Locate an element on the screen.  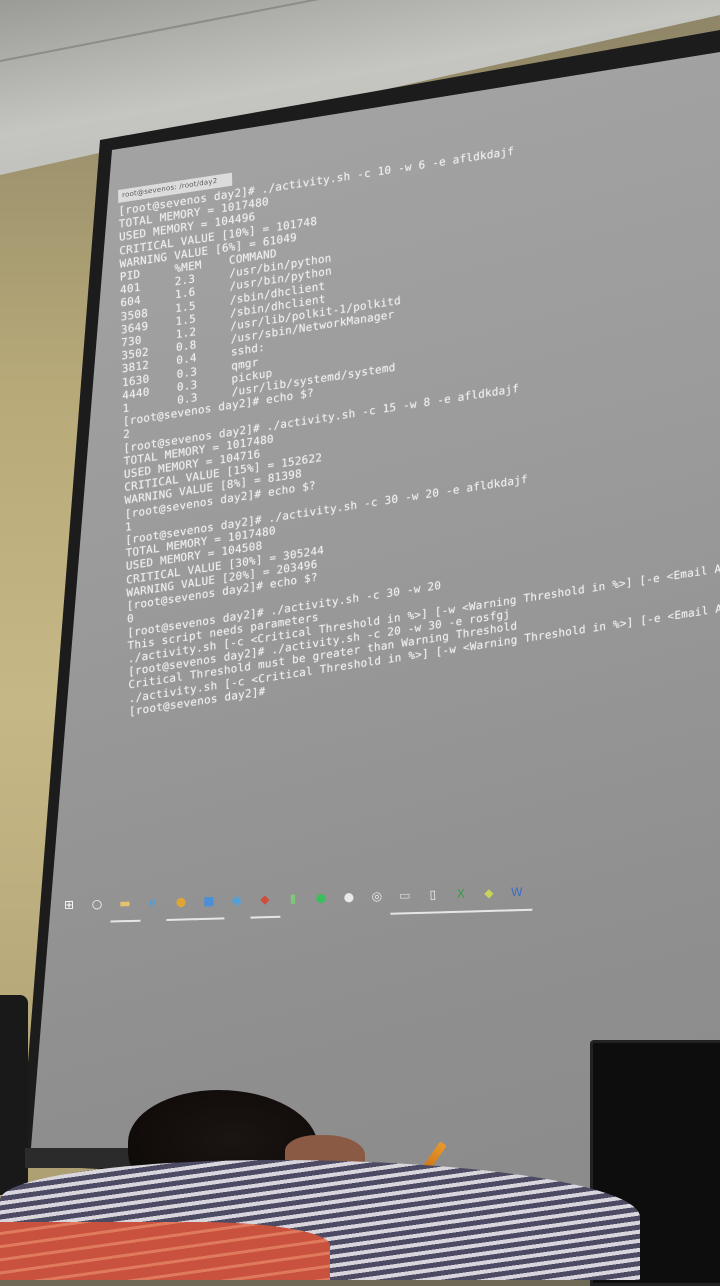
git-icon: ◆ is located at coordinates (489, 893).